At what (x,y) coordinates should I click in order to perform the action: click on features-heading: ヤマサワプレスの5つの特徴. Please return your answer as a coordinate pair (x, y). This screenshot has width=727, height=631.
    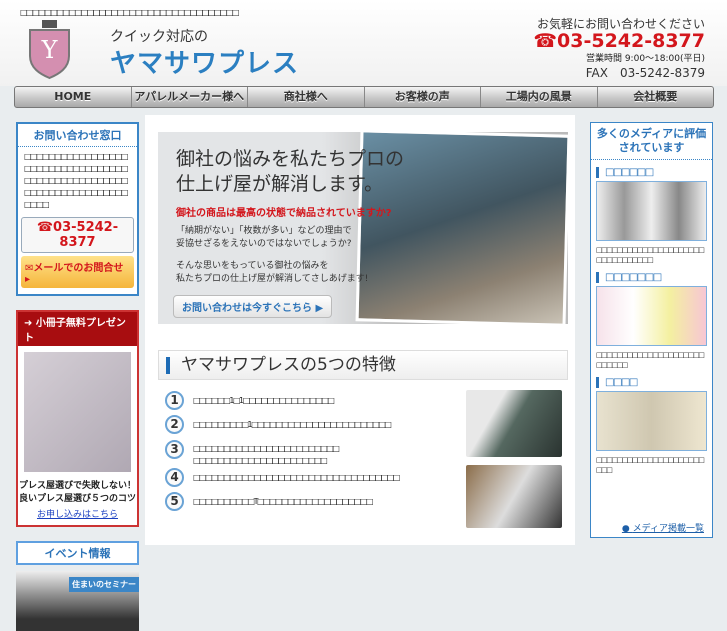
    Looking at the image, I should click on (363, 365).